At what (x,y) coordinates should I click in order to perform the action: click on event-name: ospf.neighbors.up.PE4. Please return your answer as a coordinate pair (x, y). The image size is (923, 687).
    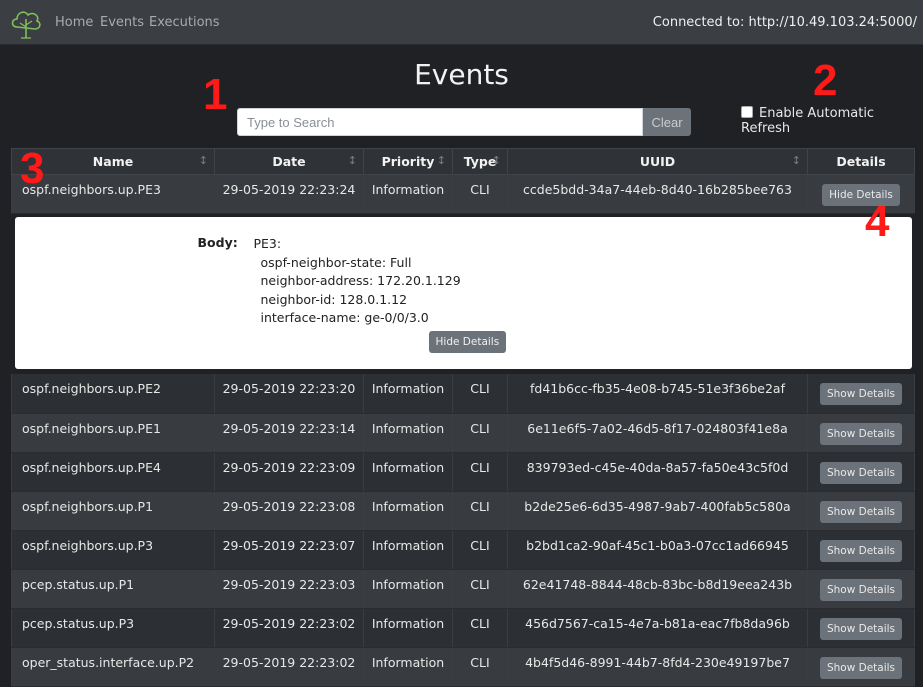
    Looking at the image, I should click on (113, 472).